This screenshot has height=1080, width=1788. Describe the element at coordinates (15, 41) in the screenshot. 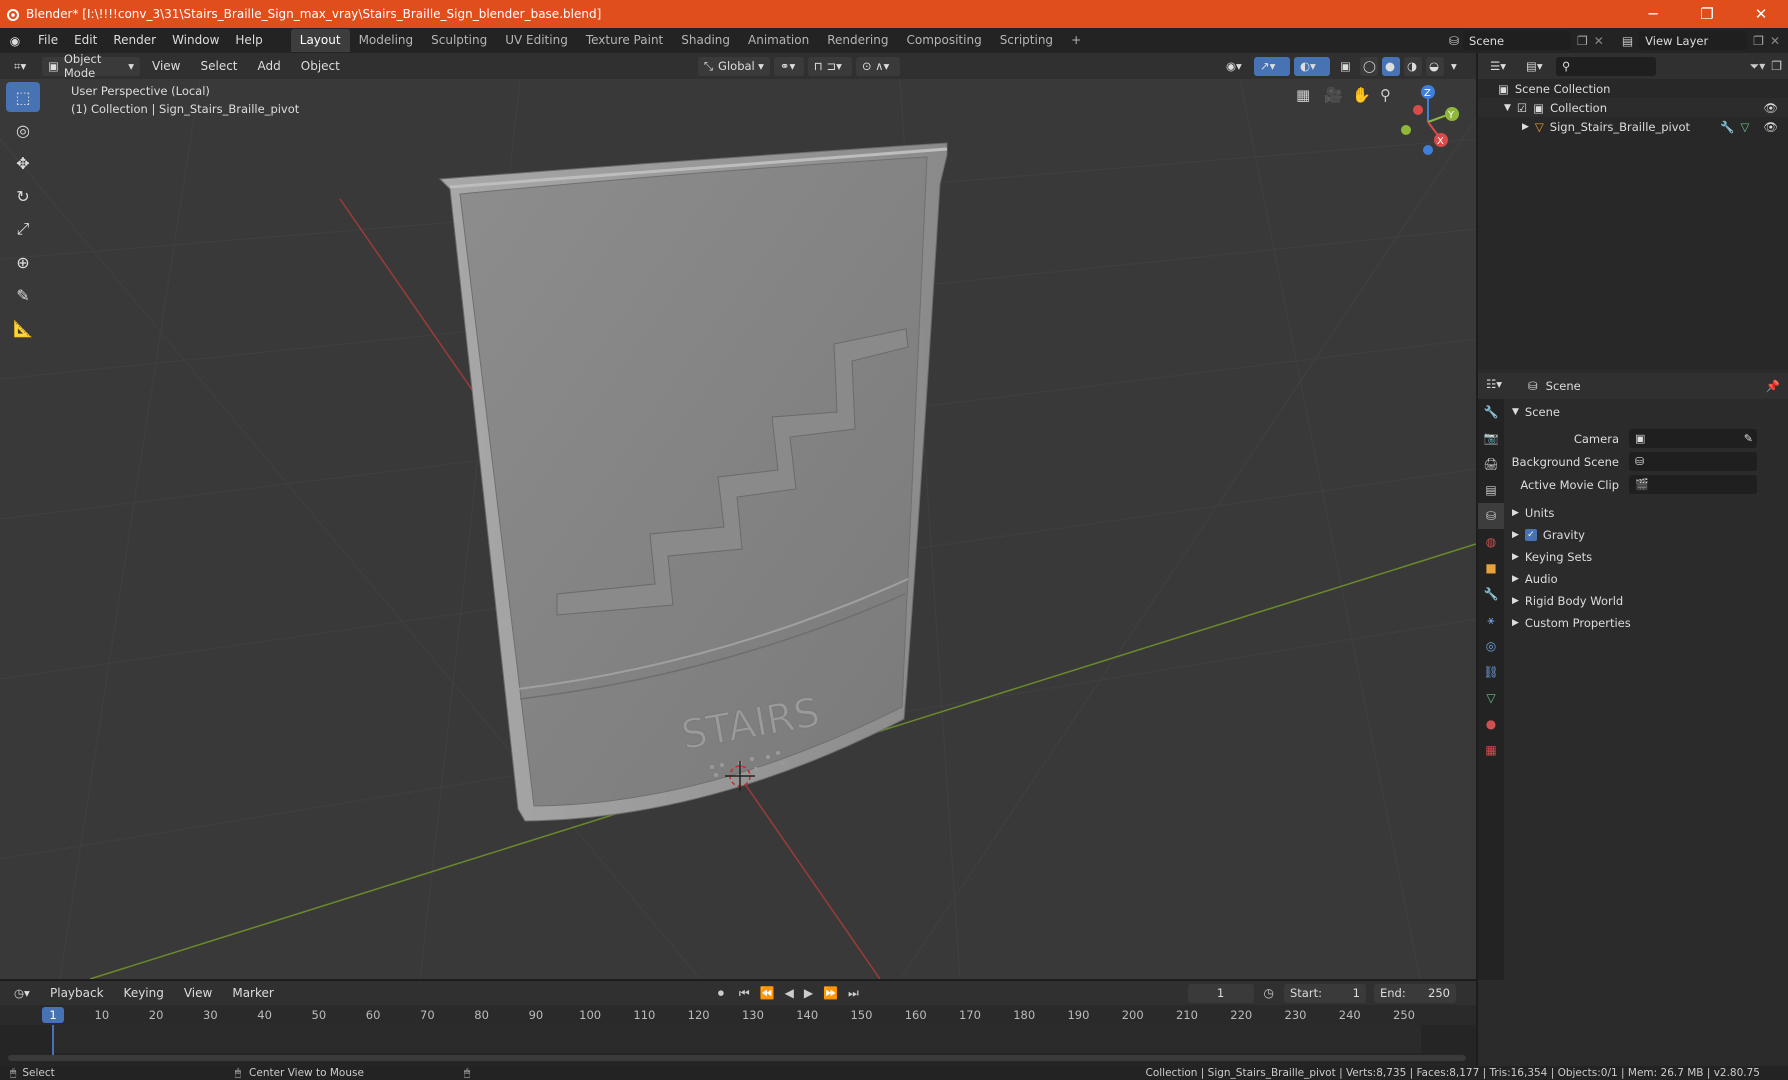

I see `blender-menu-icon: ◉` at that location.